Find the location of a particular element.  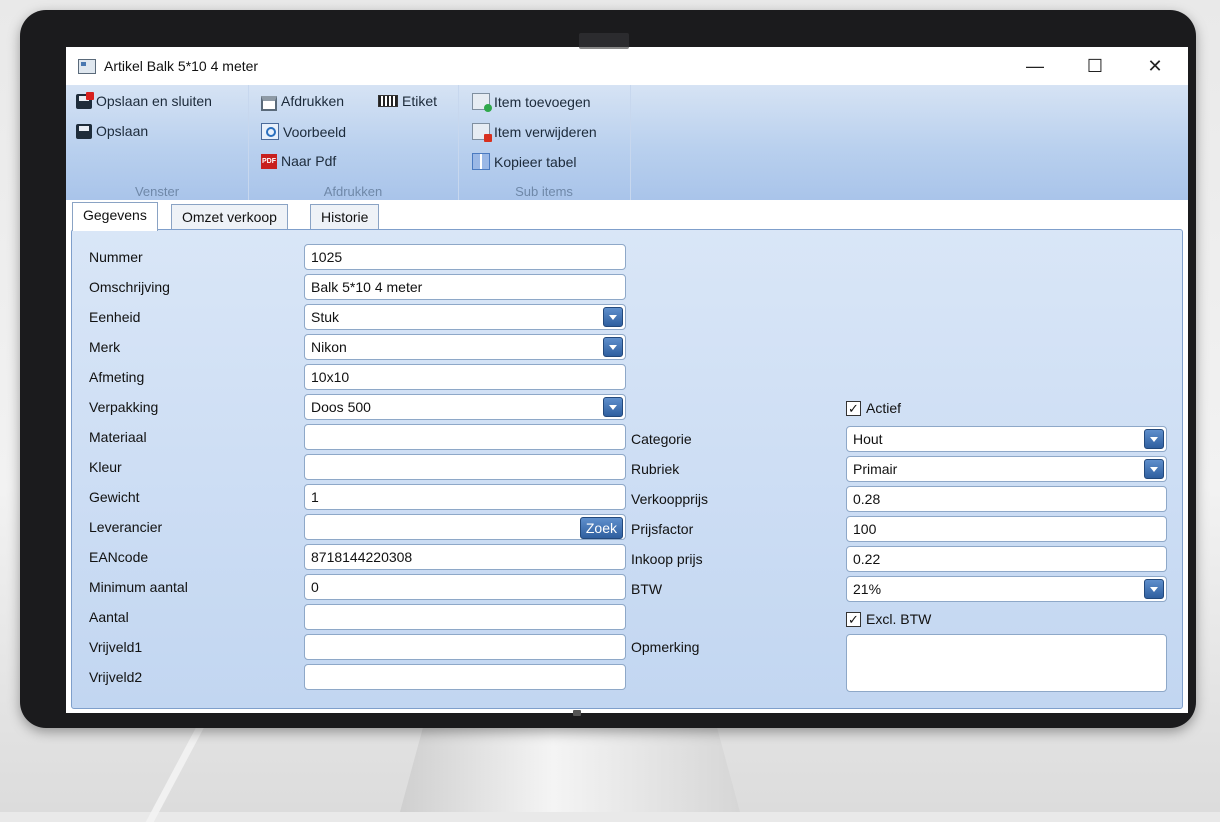

excl-btw-label: Excl. BTW is located at coordinates (899, 619).